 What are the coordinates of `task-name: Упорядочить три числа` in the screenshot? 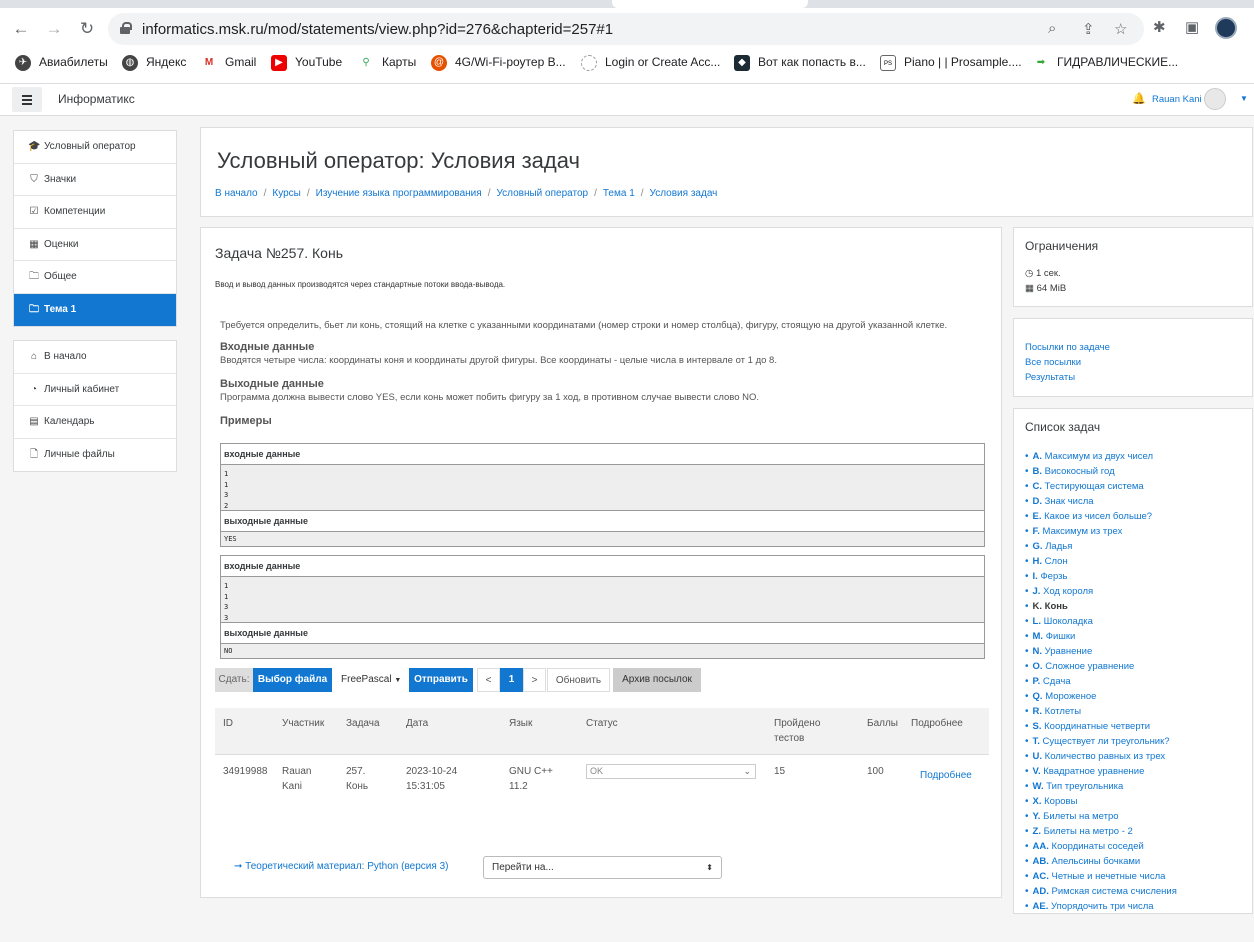 It's located at (1102, 906).